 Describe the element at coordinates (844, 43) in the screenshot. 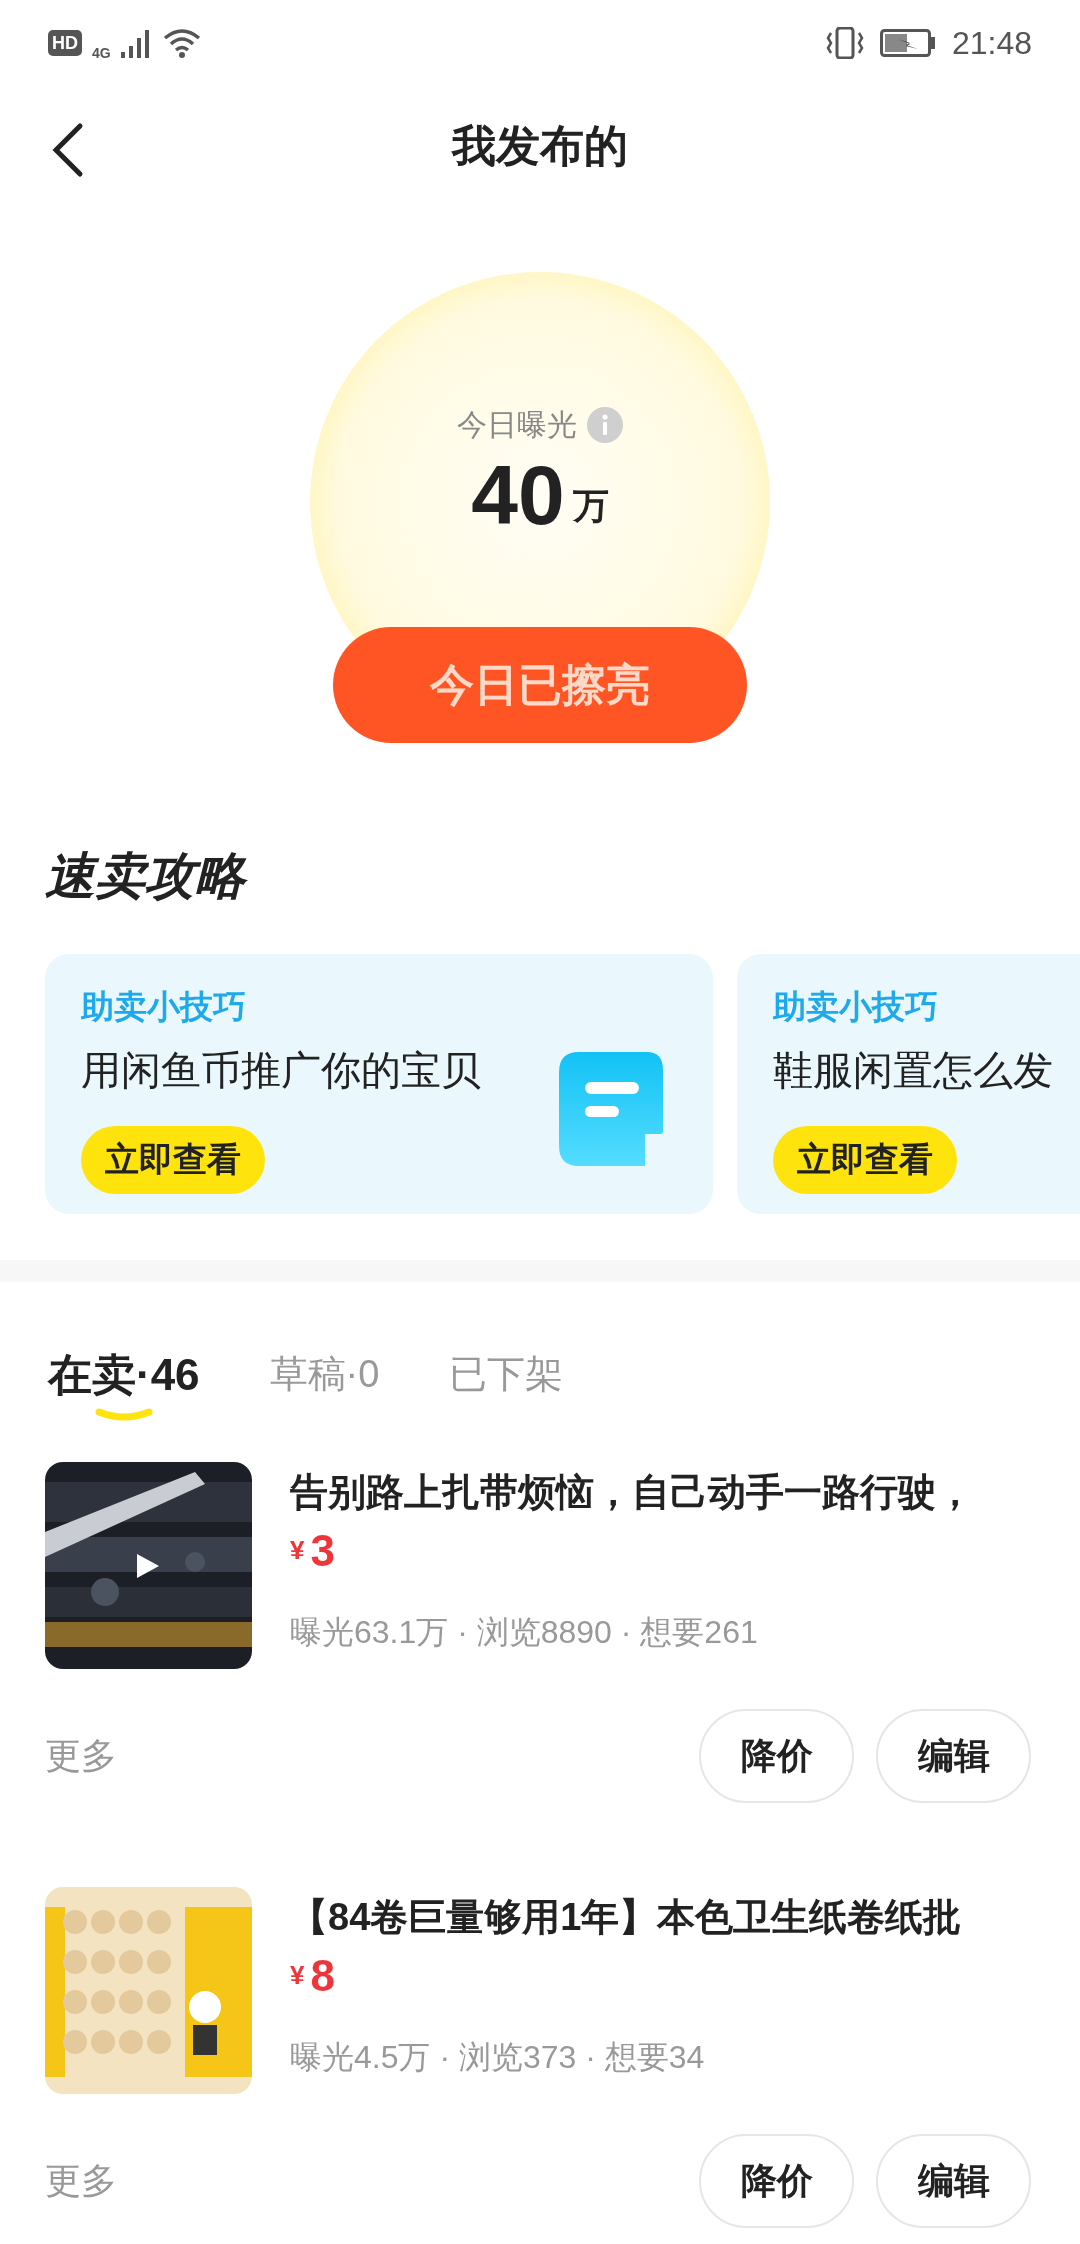

I see `vibrate-icon` at that location.